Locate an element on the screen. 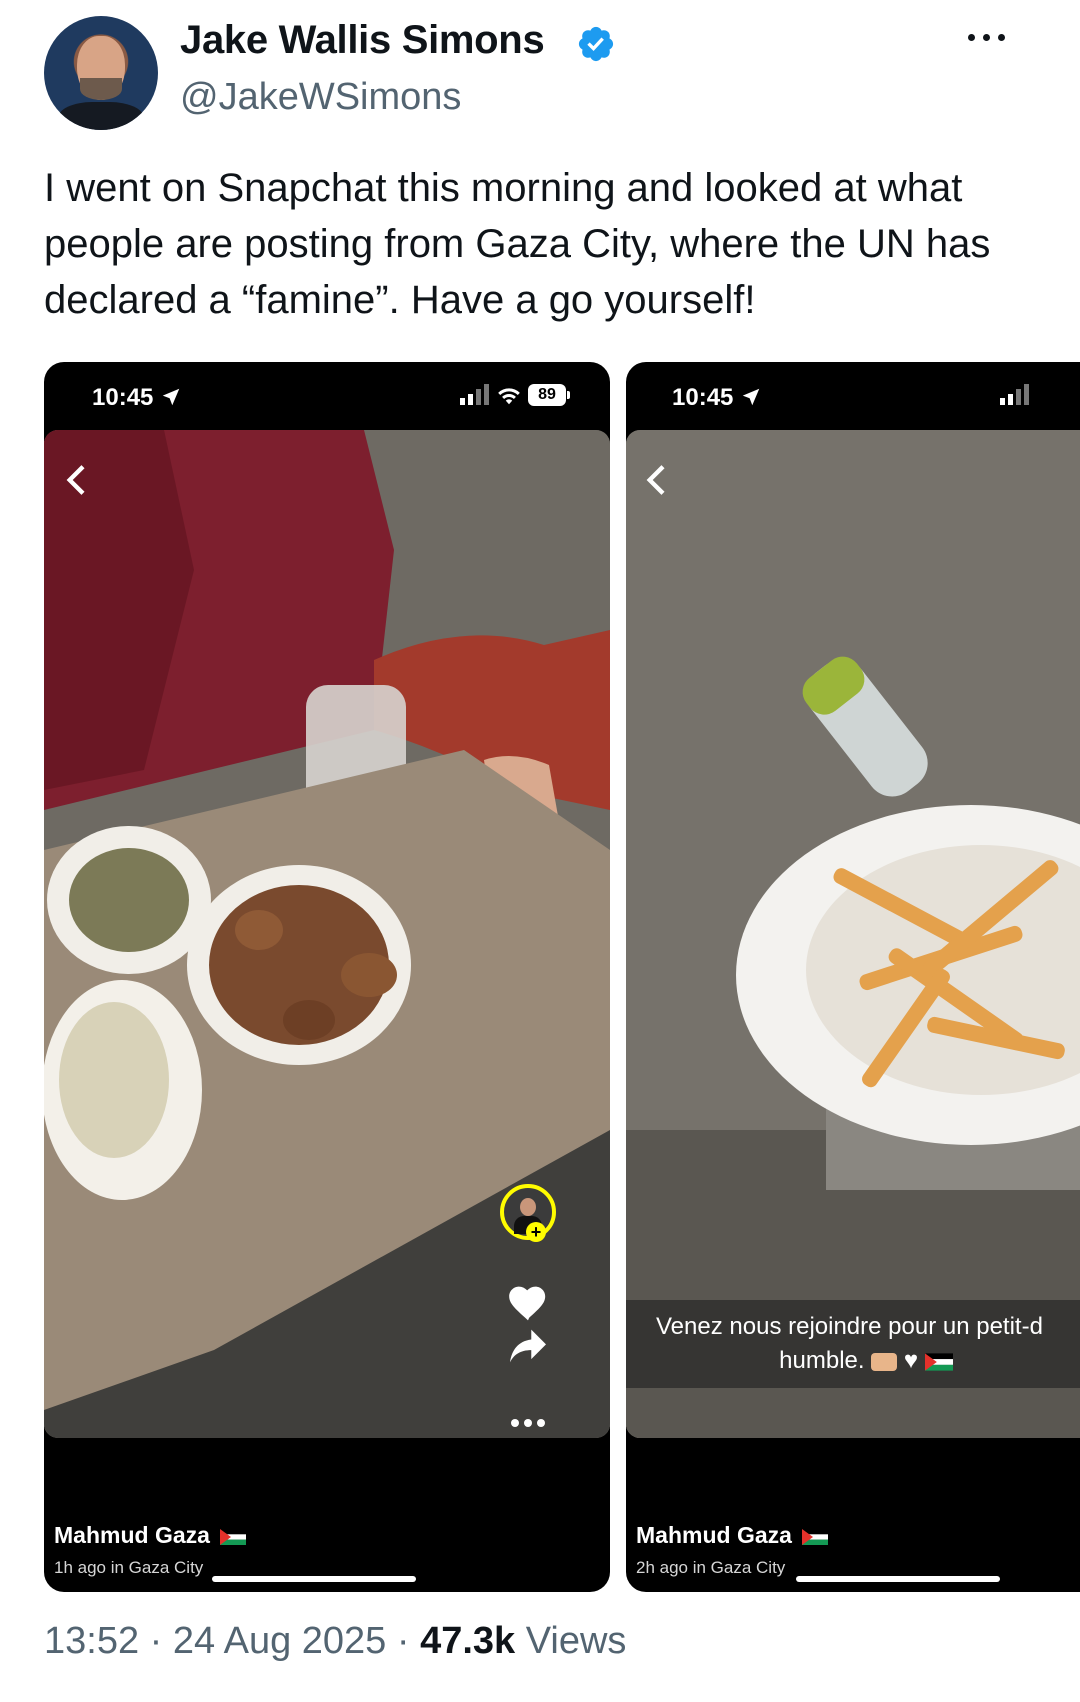 This screenshot has height=1702, width=1080. tweet-date: 24 Aug 2025 is located at coordinates (279, 1641).